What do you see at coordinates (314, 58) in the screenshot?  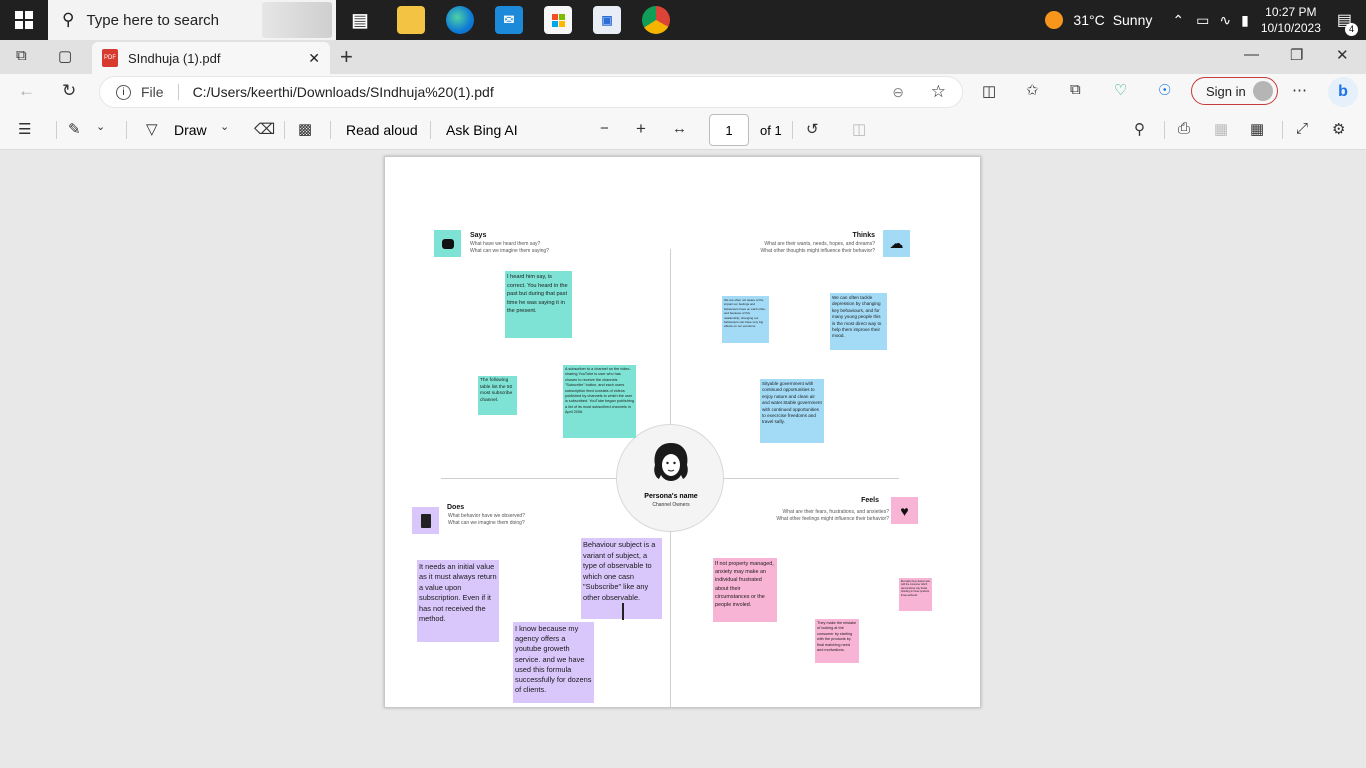 I see `close-tab-icon: ✕` at bounding box center [314, 58].